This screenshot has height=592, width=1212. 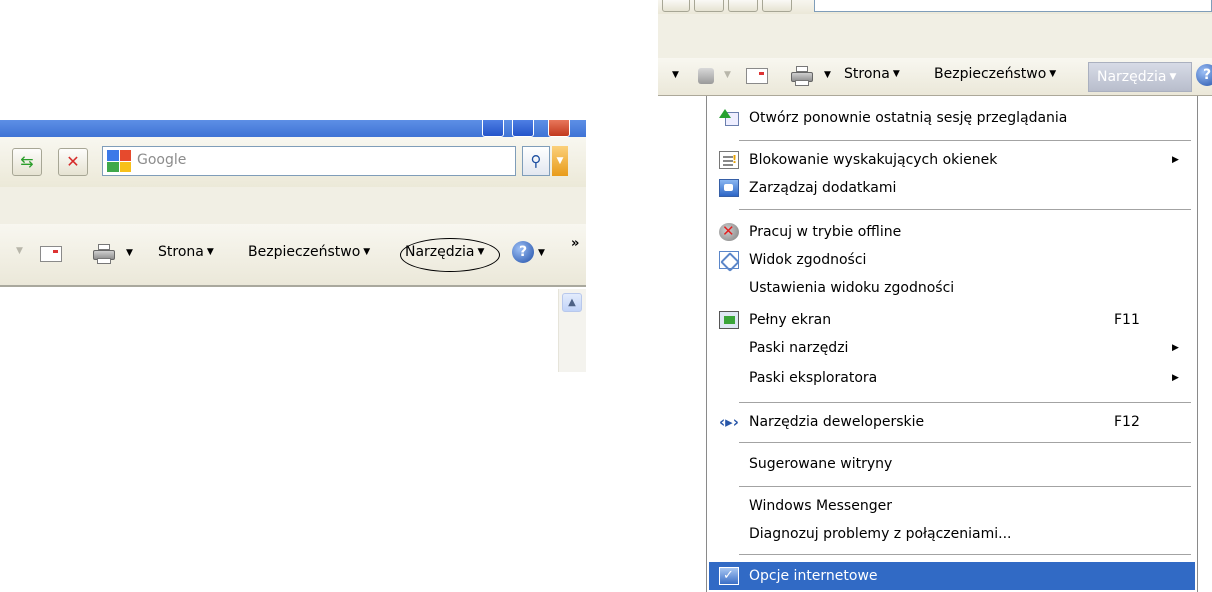 What do you see at coordinates (952, 348) in the screenshot?
I see `menu-item-toolbars: Paski narzędzi ▶` at bounding box center [952, 348].